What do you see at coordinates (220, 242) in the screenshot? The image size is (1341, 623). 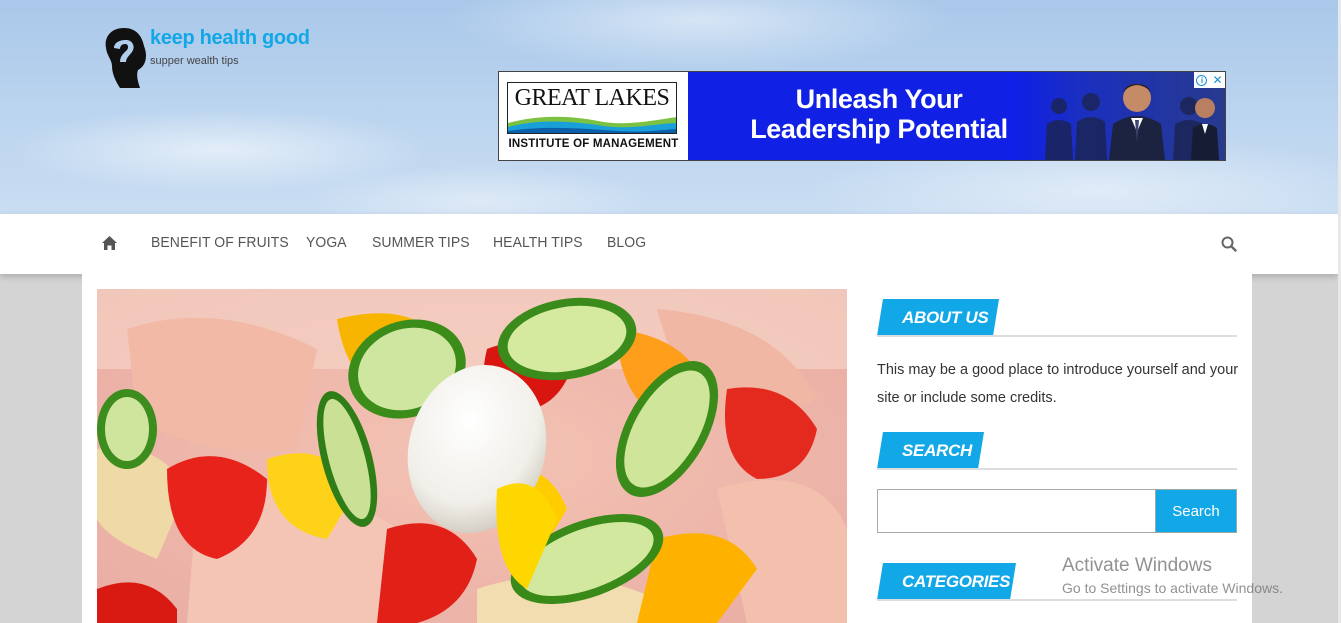 I see `nav-item-benefit-of-fruits: BENEFIT OF FRUITS` at bounding box center [220, 242].